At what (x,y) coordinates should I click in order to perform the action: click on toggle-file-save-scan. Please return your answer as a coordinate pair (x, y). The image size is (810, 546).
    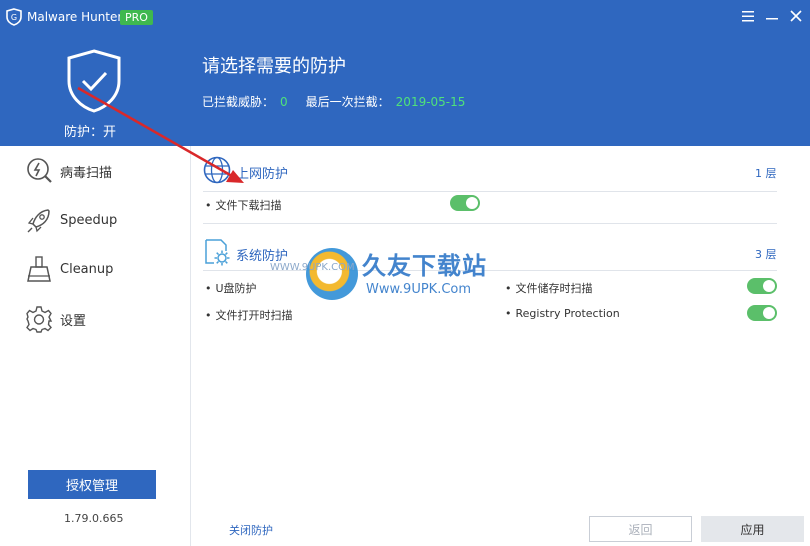
    Looking at the image, I should click on (762, 286).